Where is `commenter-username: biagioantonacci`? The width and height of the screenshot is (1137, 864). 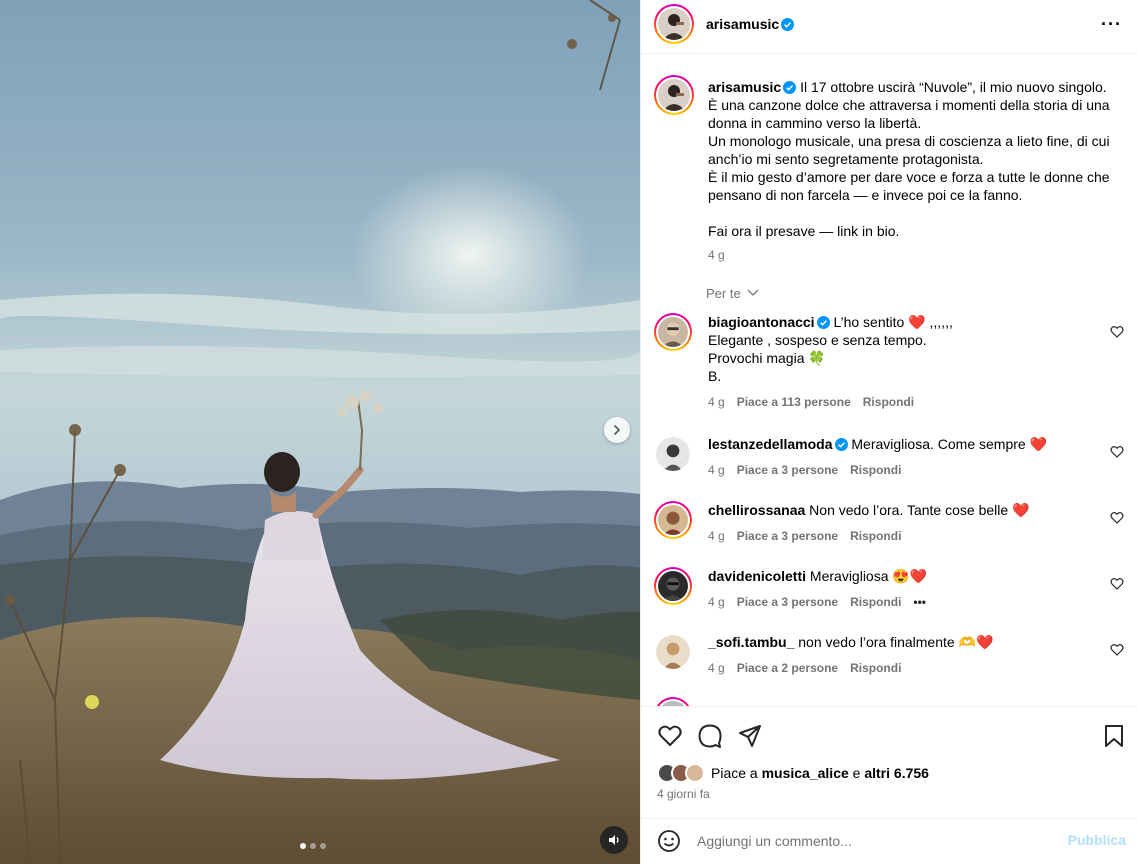 commenter-username: biagioantonacci is located at coordinates (761, 322).